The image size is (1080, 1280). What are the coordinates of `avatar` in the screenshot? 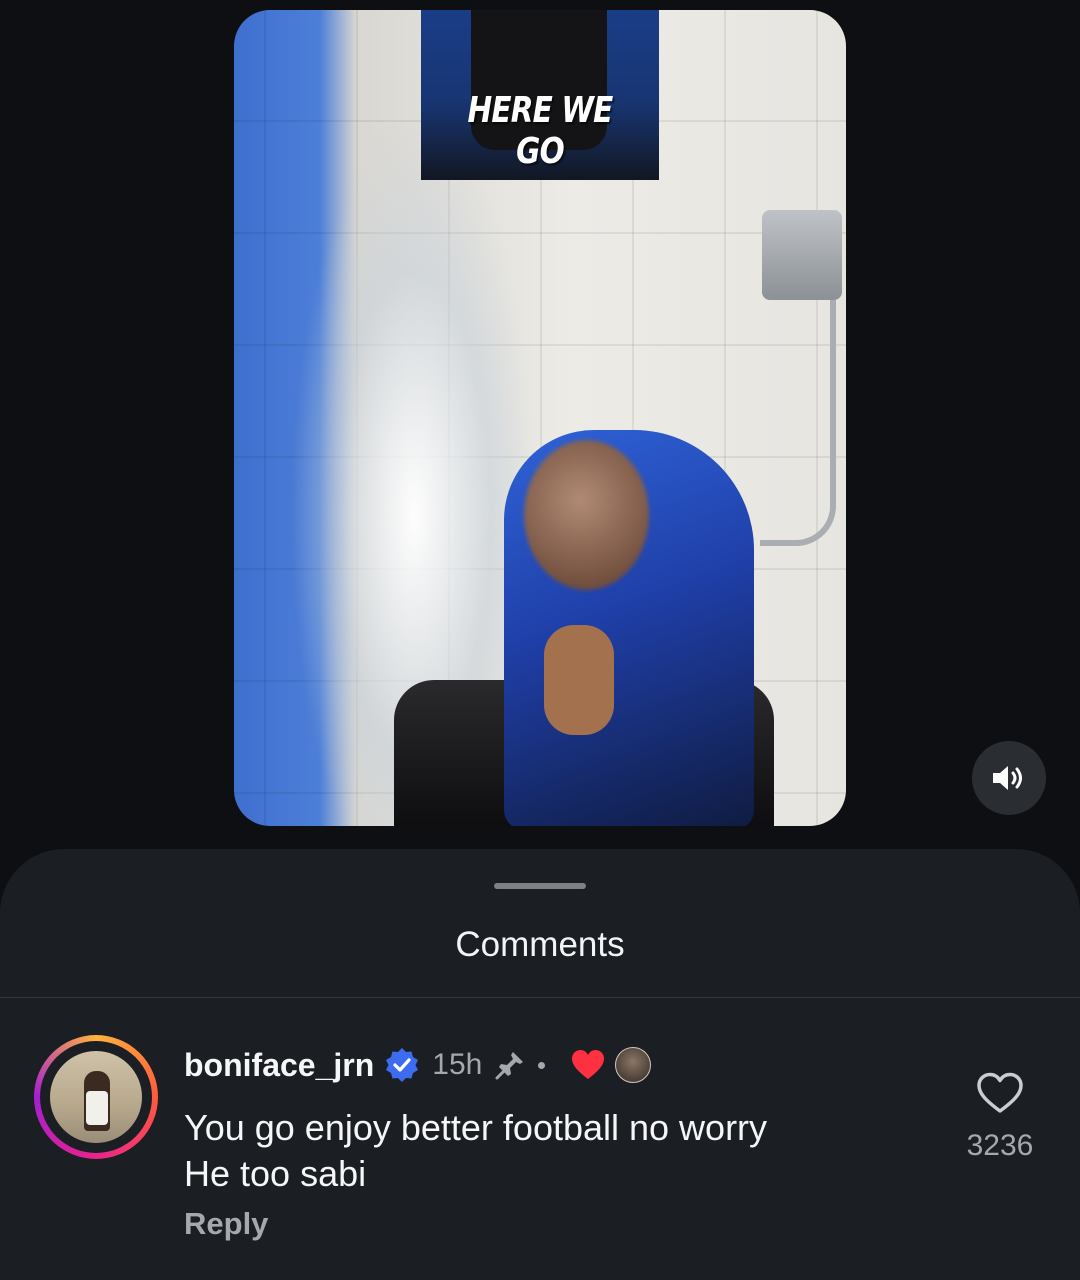 It's located at (96, 1097).